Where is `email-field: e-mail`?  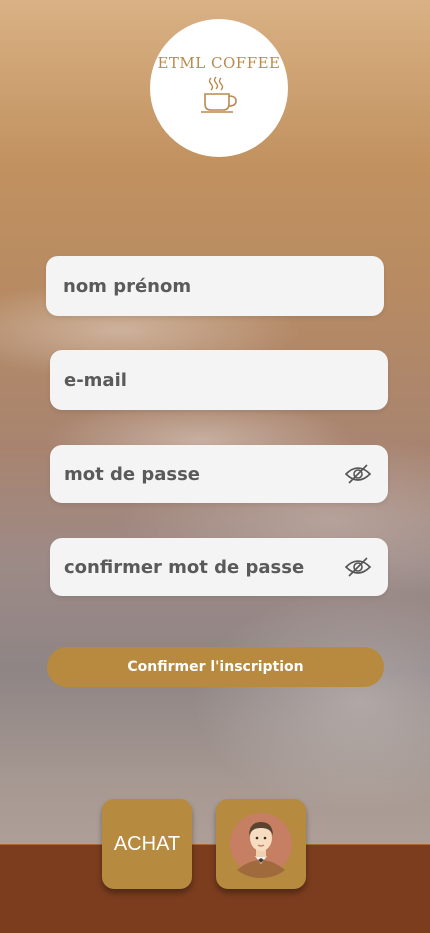
email-field: e-mail is located at coordinates (219, 380).